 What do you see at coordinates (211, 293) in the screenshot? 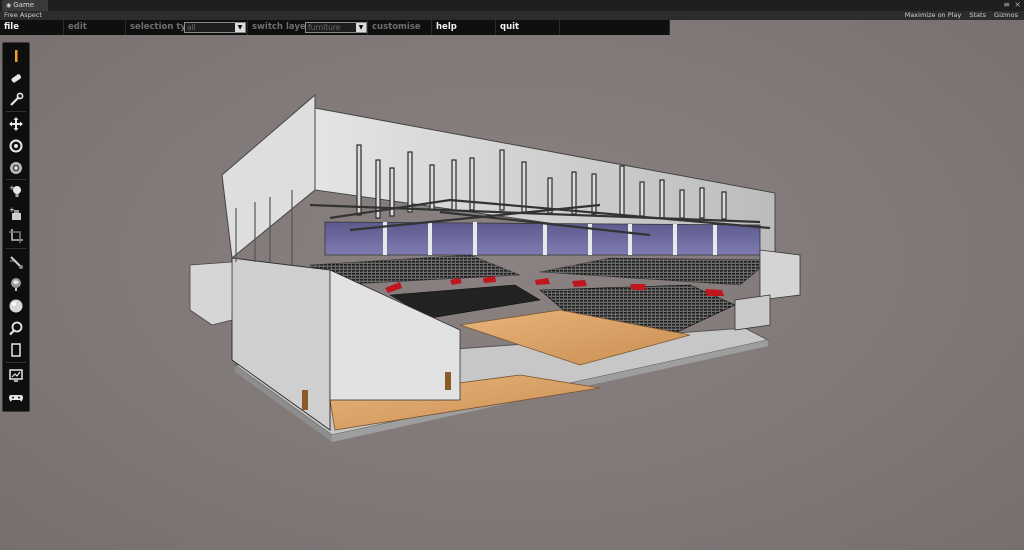
I see `side-annex` at bounding box center [211, 293].